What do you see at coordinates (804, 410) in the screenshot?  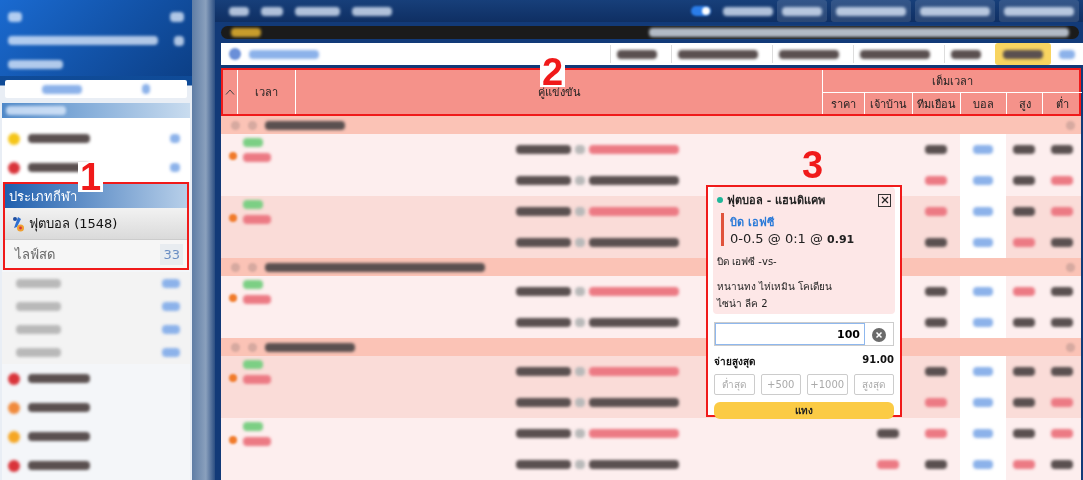 I see `bet-button: แทง` at bounding box center [804, 410].